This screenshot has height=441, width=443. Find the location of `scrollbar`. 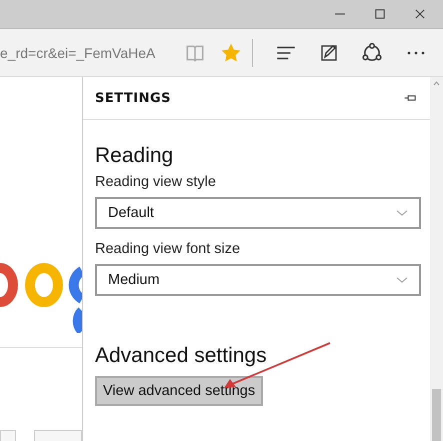

scrollbar is located at coordinates (436, 259).